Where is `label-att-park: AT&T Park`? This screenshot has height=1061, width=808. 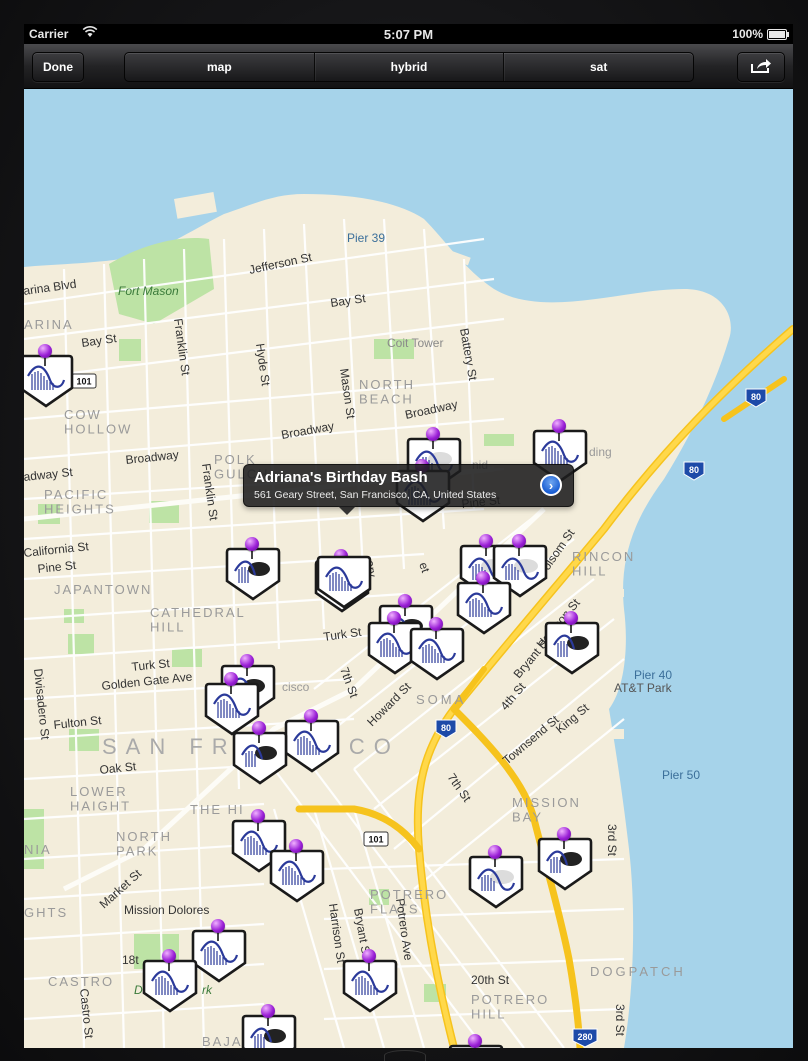 label-att-park: AT&T Park is located at coordinates (643, 688).